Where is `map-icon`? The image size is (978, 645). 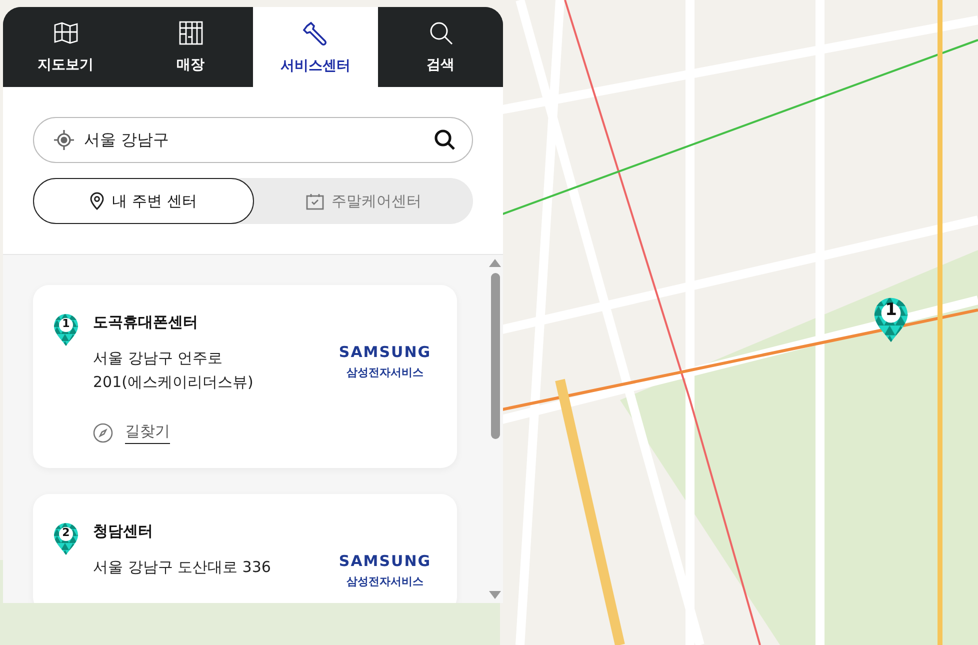
map-icon is located at coordinates (65, 33).